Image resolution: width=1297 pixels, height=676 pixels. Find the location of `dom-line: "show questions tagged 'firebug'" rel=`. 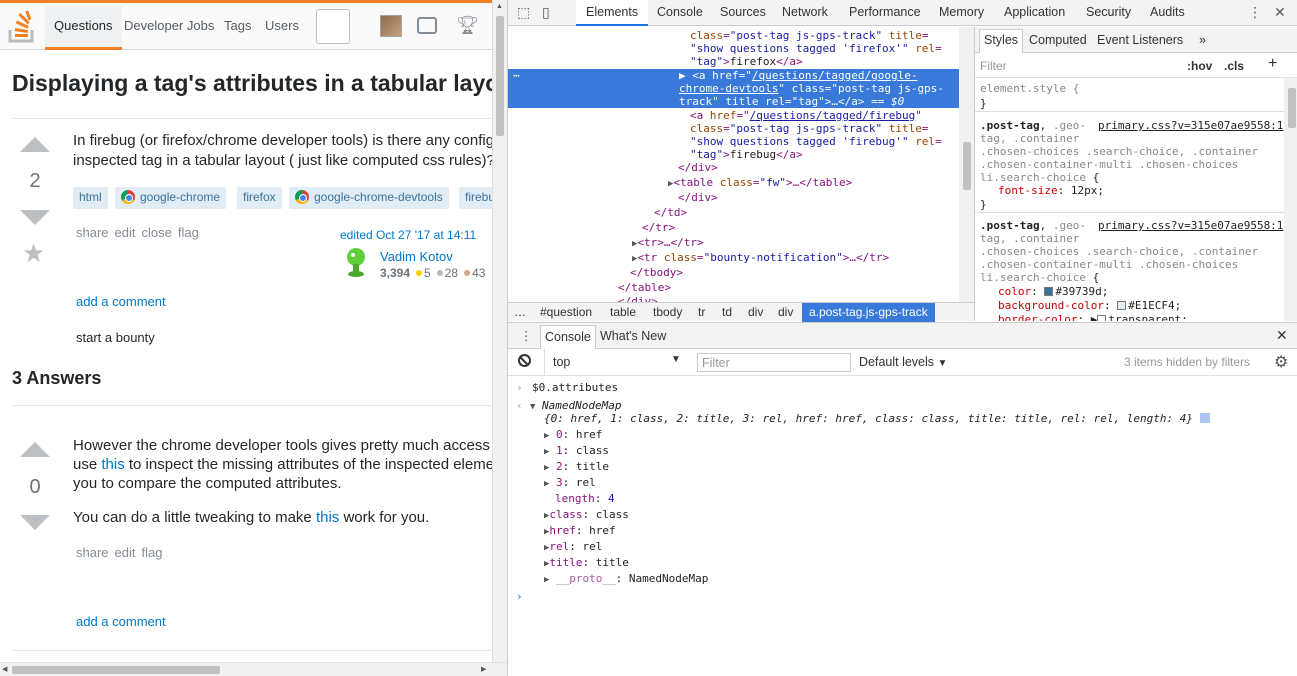

dom-line: "show questions tagged 'firebug'" rel= is located at coordinates (816, 142).